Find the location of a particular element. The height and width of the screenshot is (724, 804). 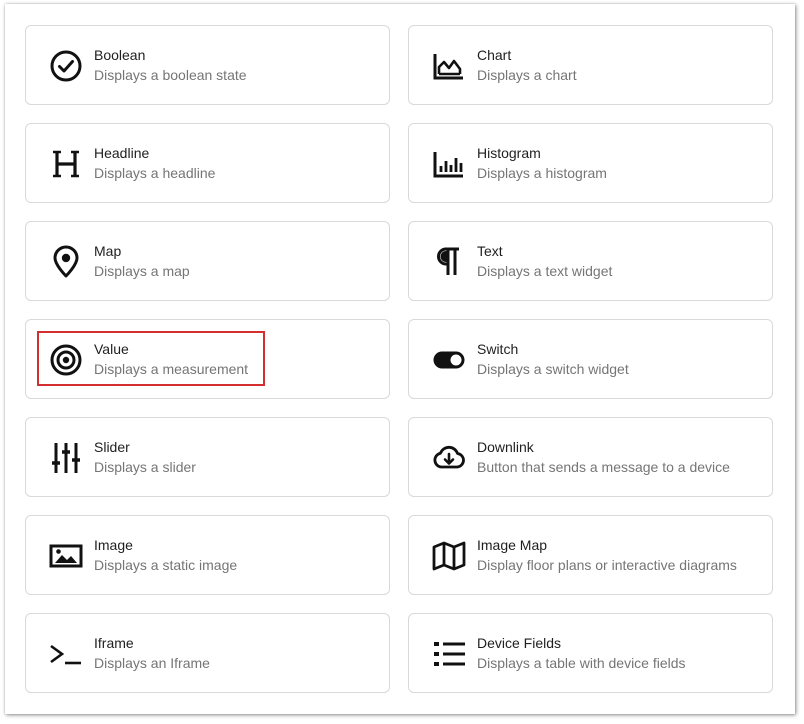

widget-card-switch: Switch Displays a switch widget is located at coordinates (590, 359).